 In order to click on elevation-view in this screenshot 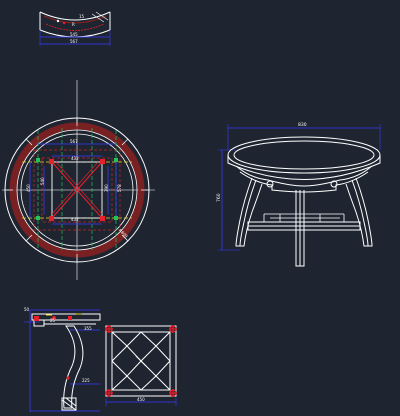, I will do `click(299, 195)`.